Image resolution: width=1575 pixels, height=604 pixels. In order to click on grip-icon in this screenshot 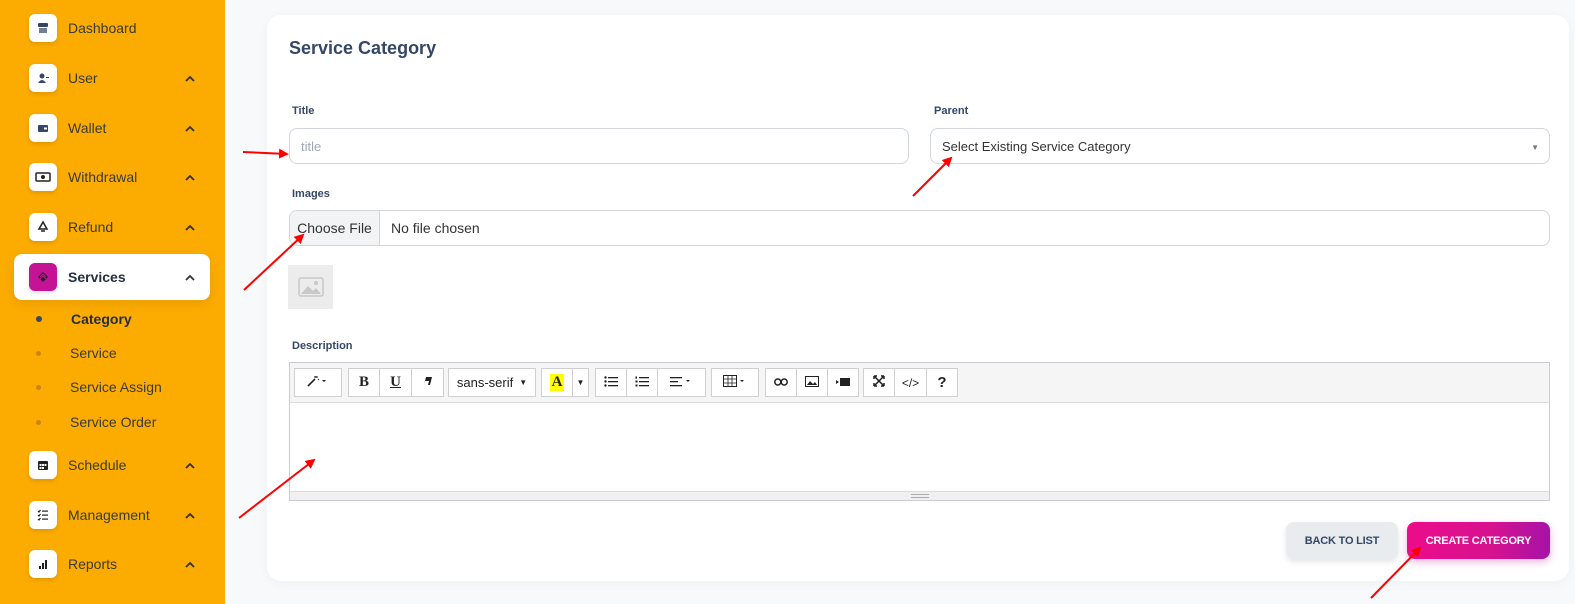, I will do `click(919, 495)`.